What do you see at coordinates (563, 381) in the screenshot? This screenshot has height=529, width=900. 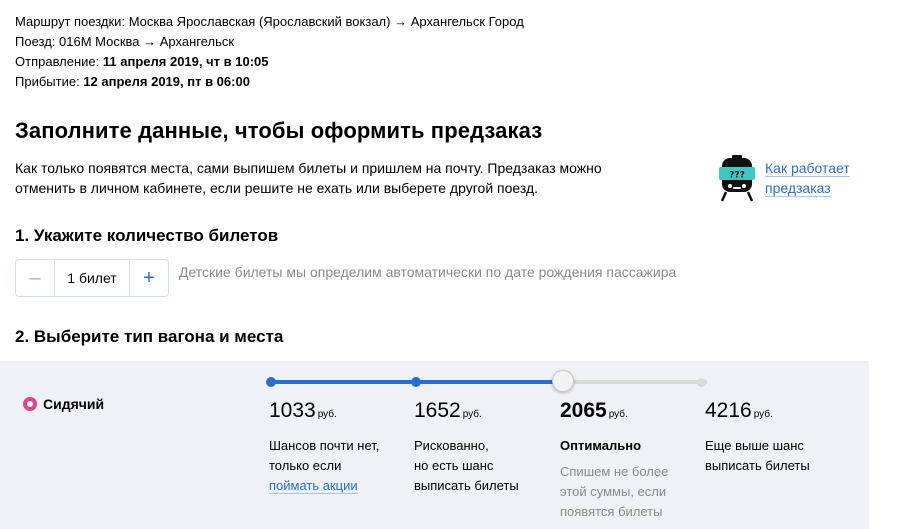 I see `slider-handle` at bounding box center [563, 381].